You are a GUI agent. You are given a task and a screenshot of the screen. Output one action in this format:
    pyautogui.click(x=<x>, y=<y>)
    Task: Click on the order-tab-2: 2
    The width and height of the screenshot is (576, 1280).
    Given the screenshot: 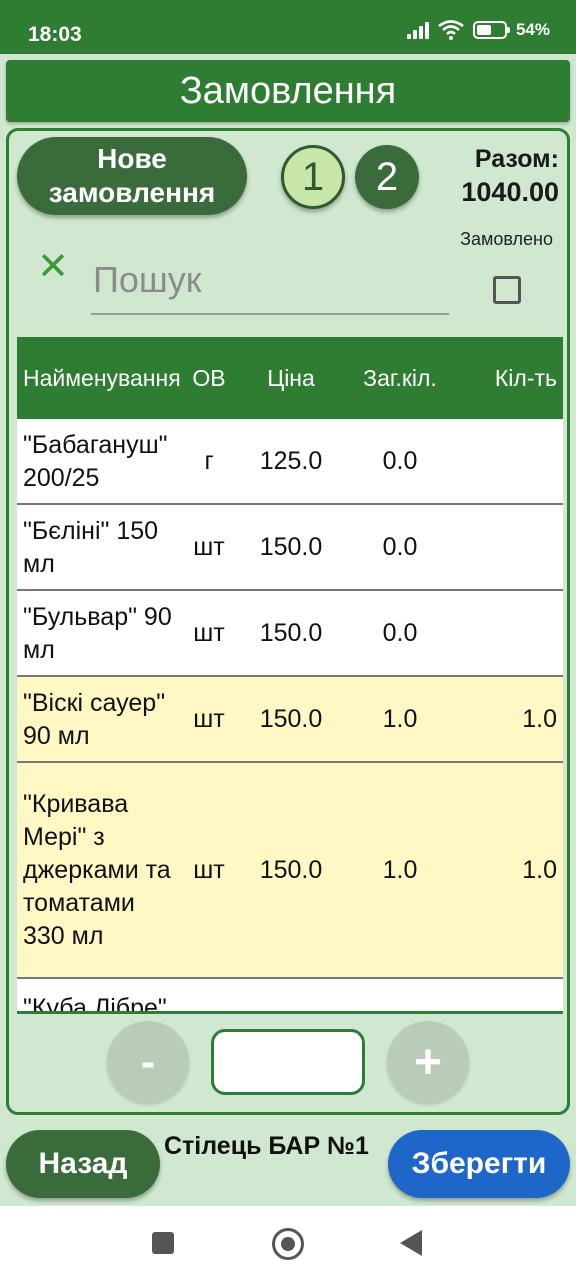 What is the action you would take?
    pyautogui.click(x=387, y=177)
    